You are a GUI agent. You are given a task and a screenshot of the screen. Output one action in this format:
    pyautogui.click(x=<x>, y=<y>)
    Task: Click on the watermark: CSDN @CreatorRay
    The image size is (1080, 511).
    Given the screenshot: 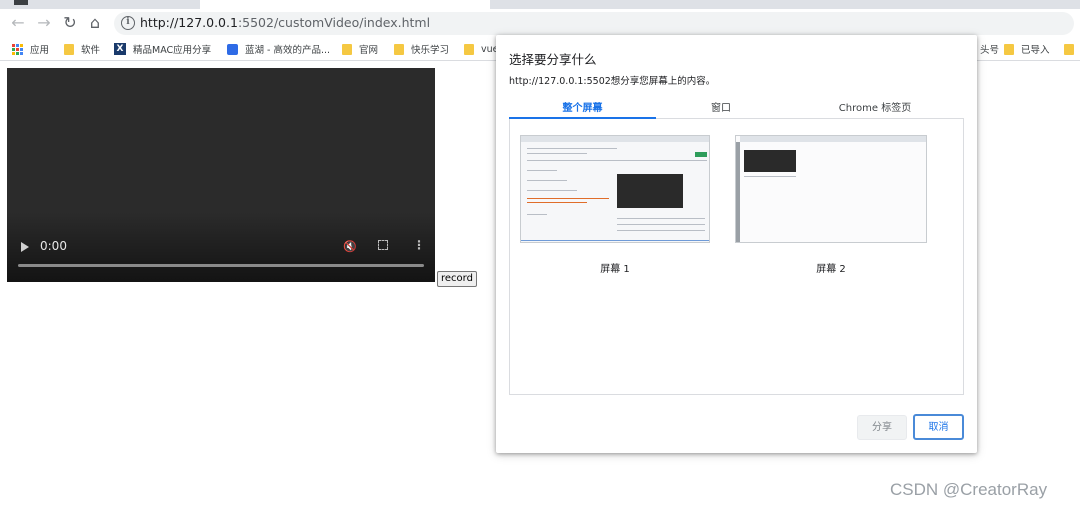 What is the action you would take?
    pyautogui.click(x=969, y=489)
    